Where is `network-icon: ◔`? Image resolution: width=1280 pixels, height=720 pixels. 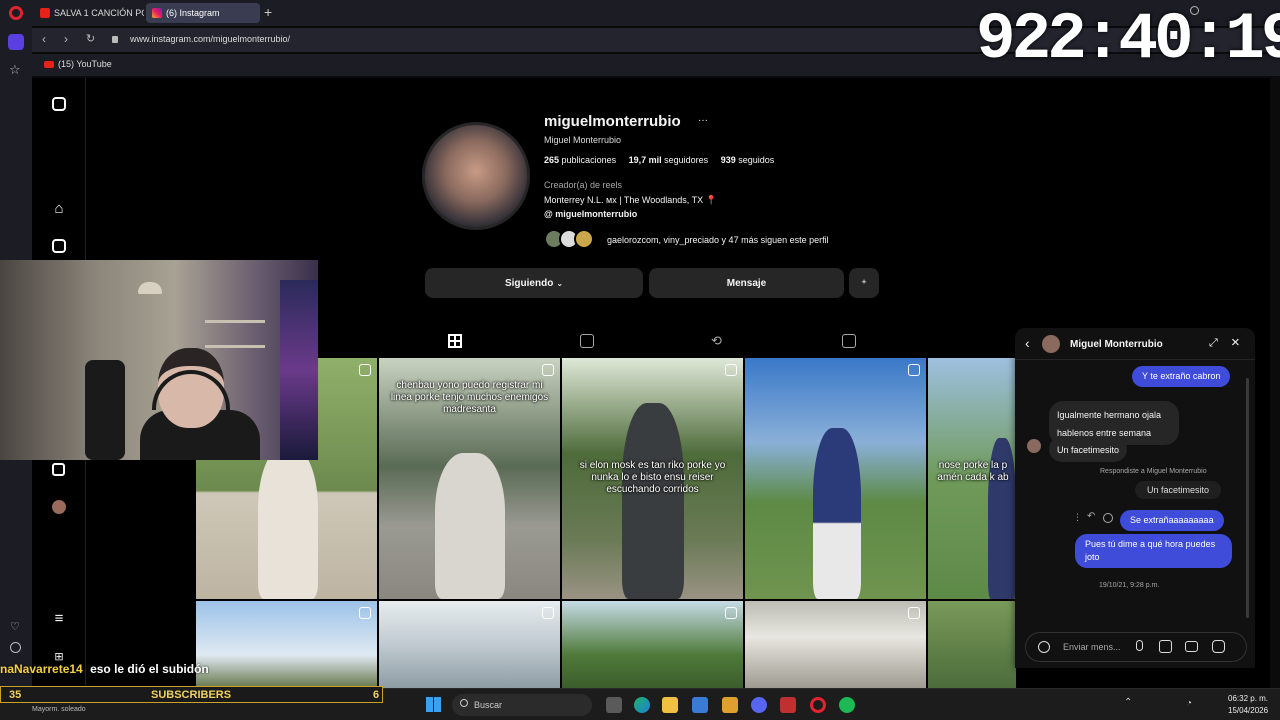
network-icon: ◔ is located at coordinates (1189, 703).